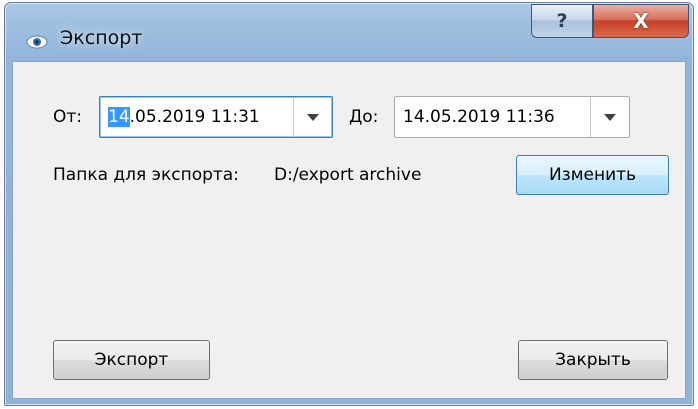 This screenshot has height=409, width=698. I want to click on title-bar: Экспорт ? X, so click(349, 33).